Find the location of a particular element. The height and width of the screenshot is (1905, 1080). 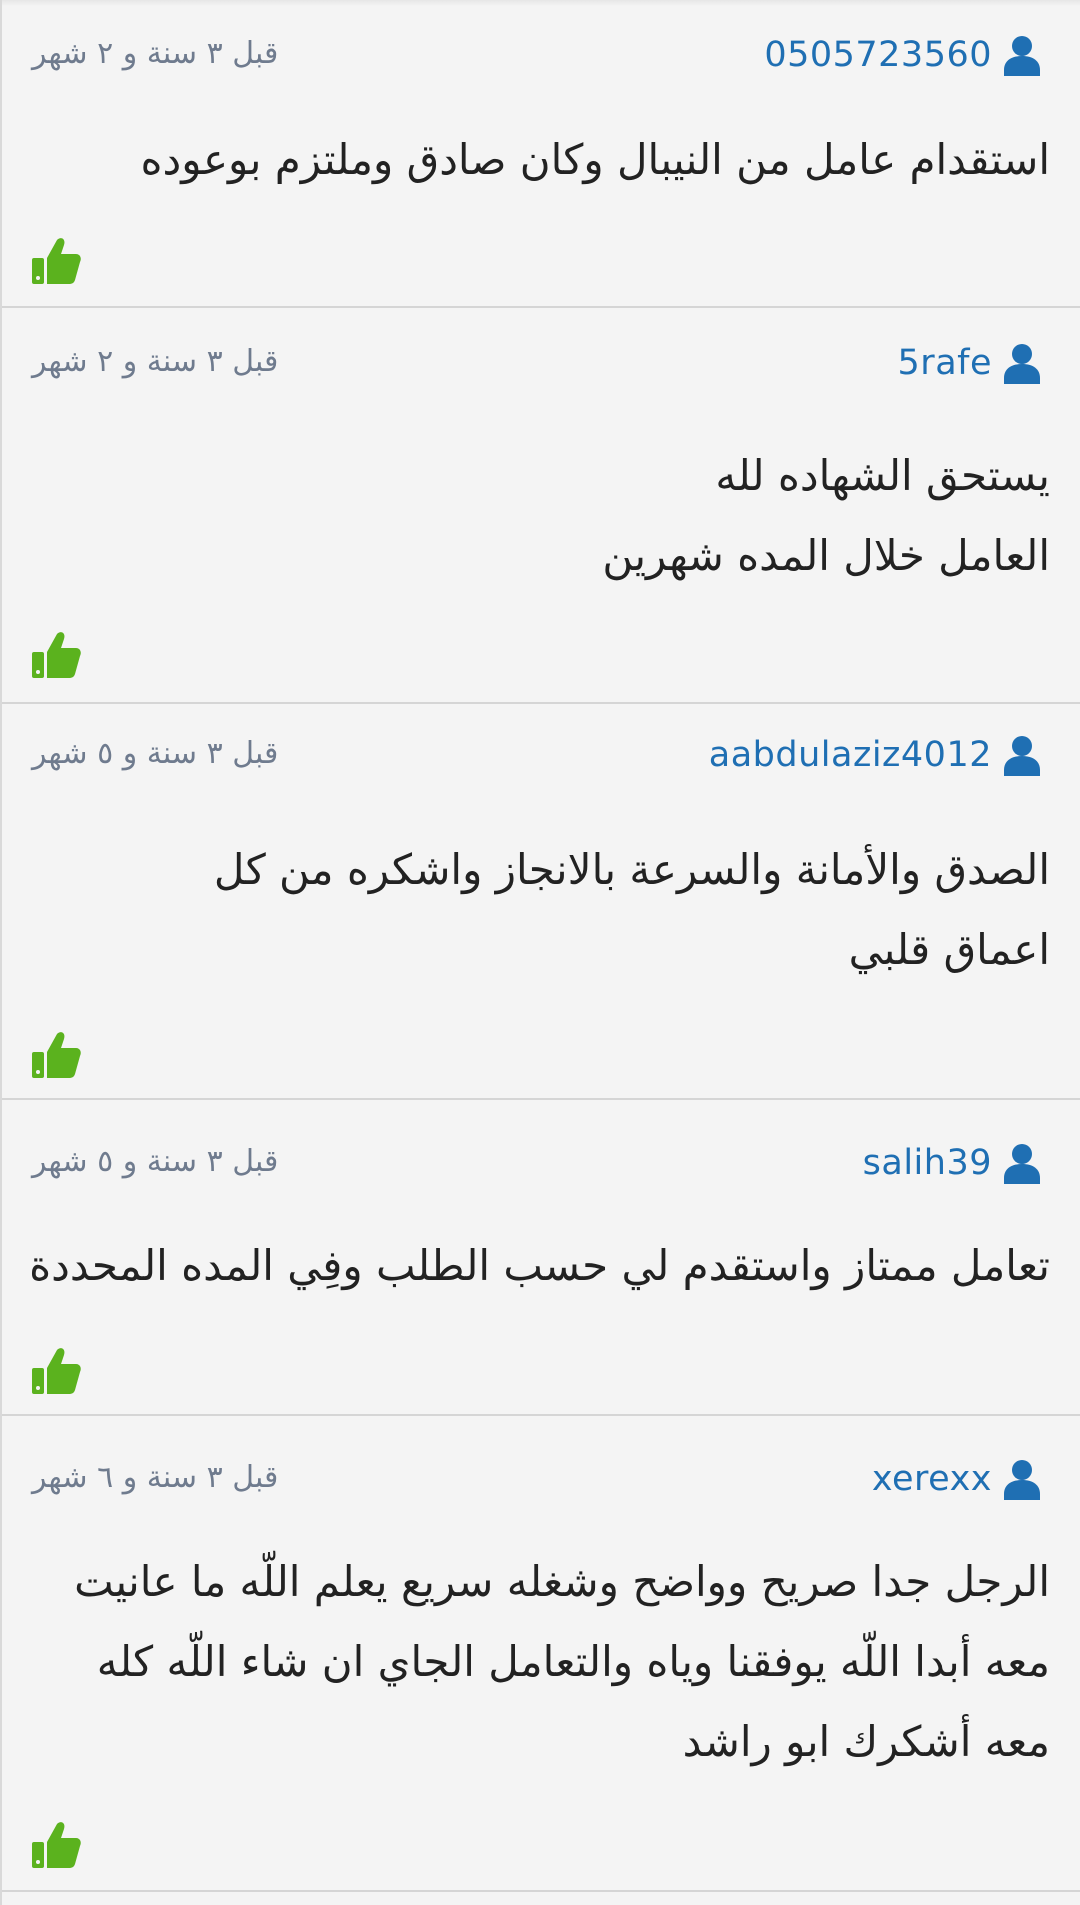

comment-author: 0505723560 is located at coordinates (903, 55).